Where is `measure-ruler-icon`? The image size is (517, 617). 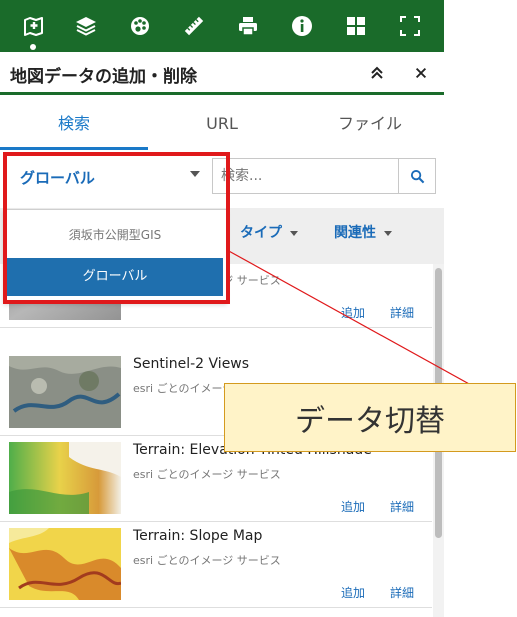
measure-ruler-icon is located at coordinates (194, 26).